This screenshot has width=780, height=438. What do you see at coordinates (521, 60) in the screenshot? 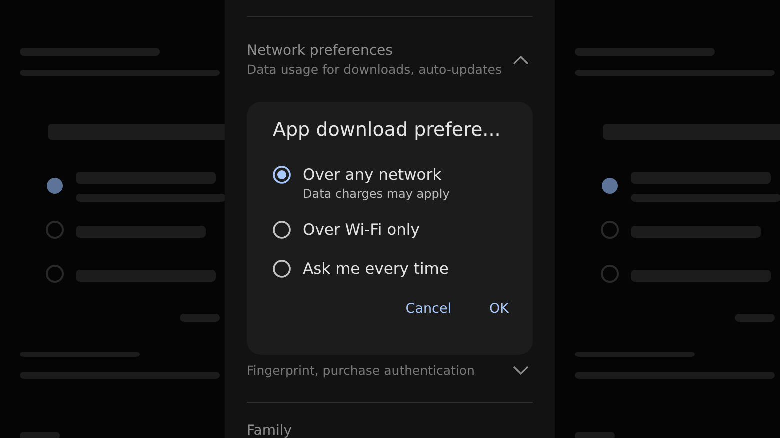
I see `chevron-up-icon` at bounding box center [521, 60].